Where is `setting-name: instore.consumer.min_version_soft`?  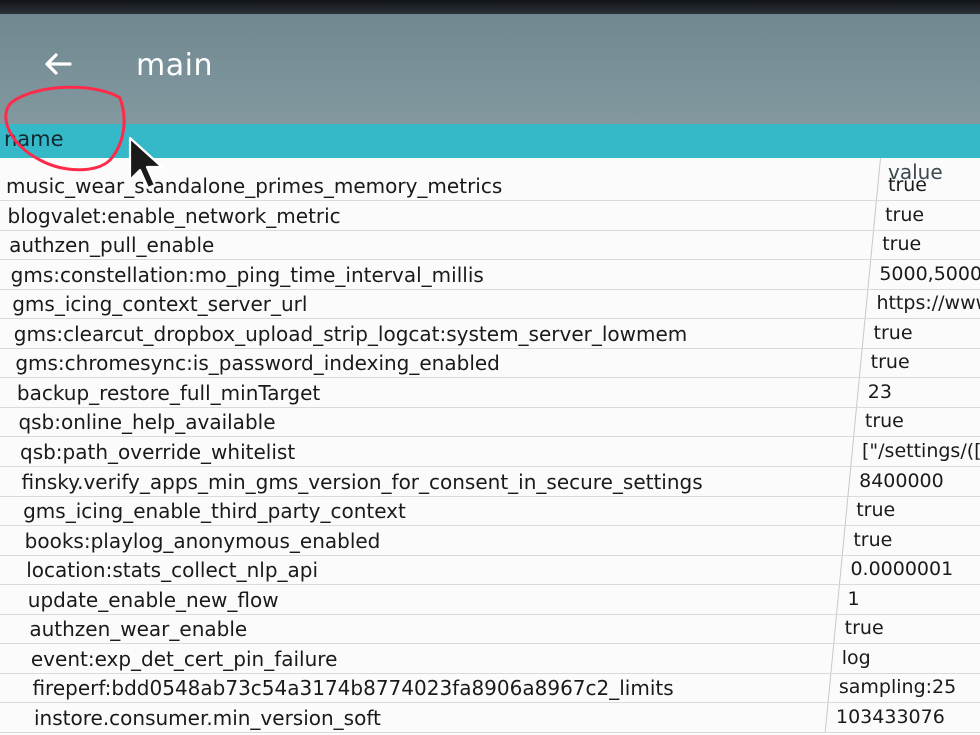 setting-name: instore.consumer.min_version_soft is located at coordinates (207, 718).